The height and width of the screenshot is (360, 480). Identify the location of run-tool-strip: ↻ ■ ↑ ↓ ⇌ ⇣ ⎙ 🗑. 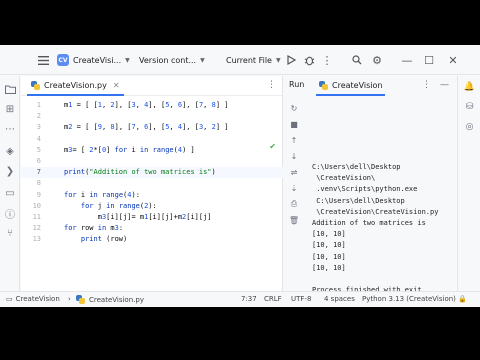
(294, 193).